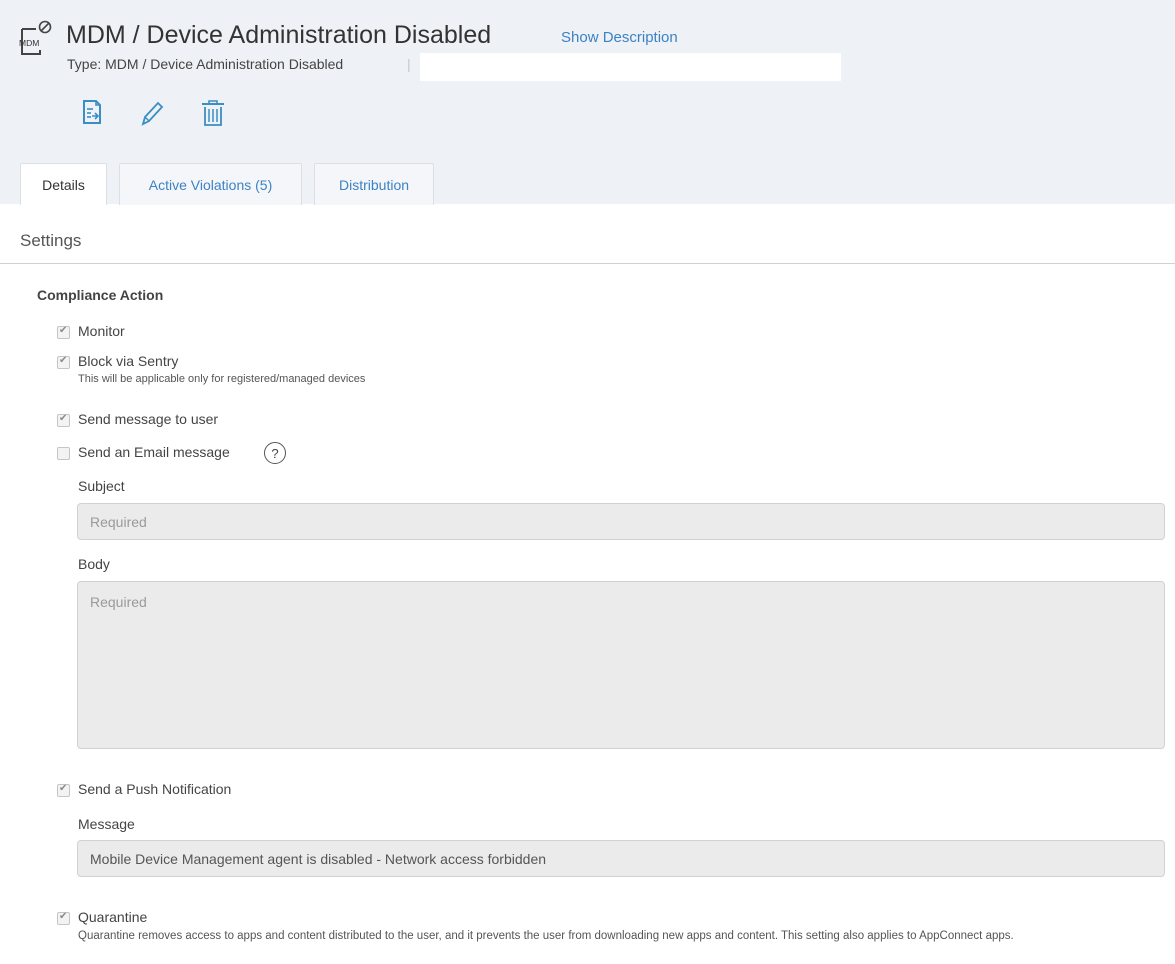 The height and width of the screenshot is (964, 1175). Describe the element at coordinates (100, 295) in the screenshot. I see `compliance-action-heading: Compliance Action` at that location.